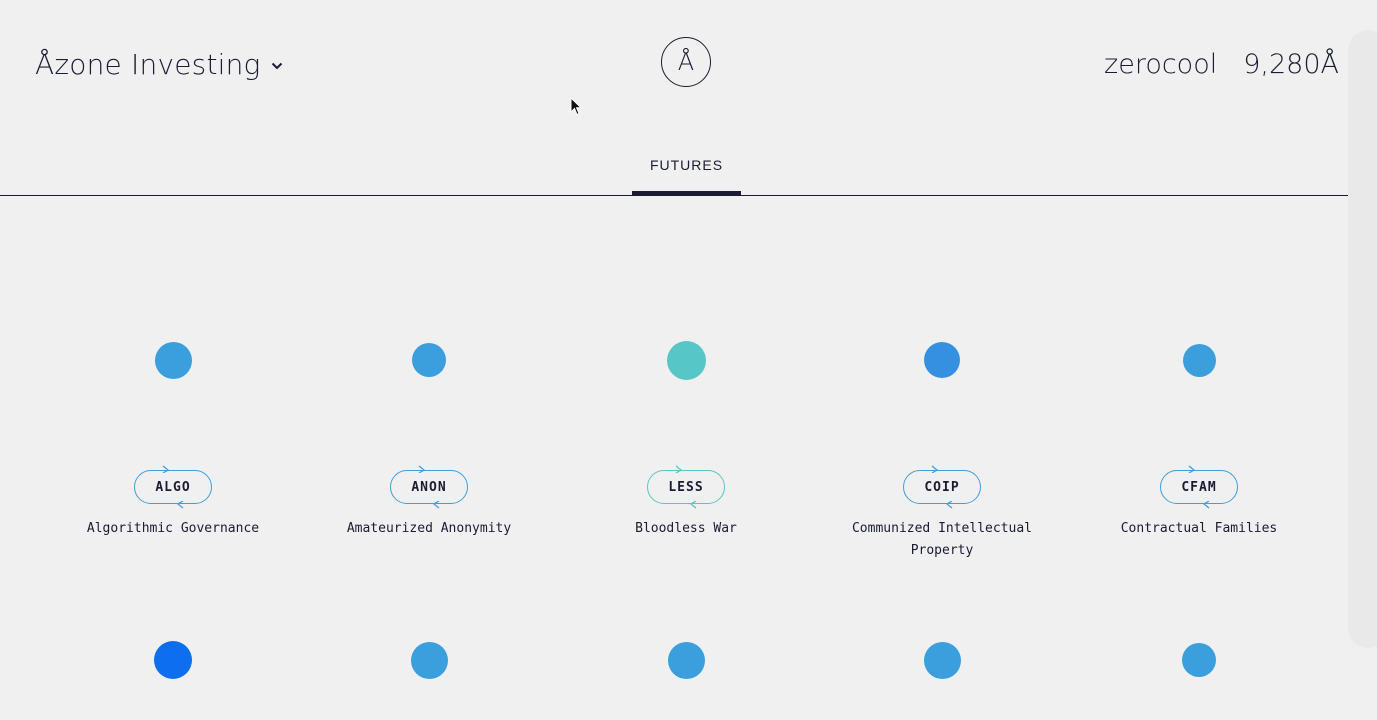  I want to click on future-card: COIP Communized Intellectual Property, so click(942, 385).